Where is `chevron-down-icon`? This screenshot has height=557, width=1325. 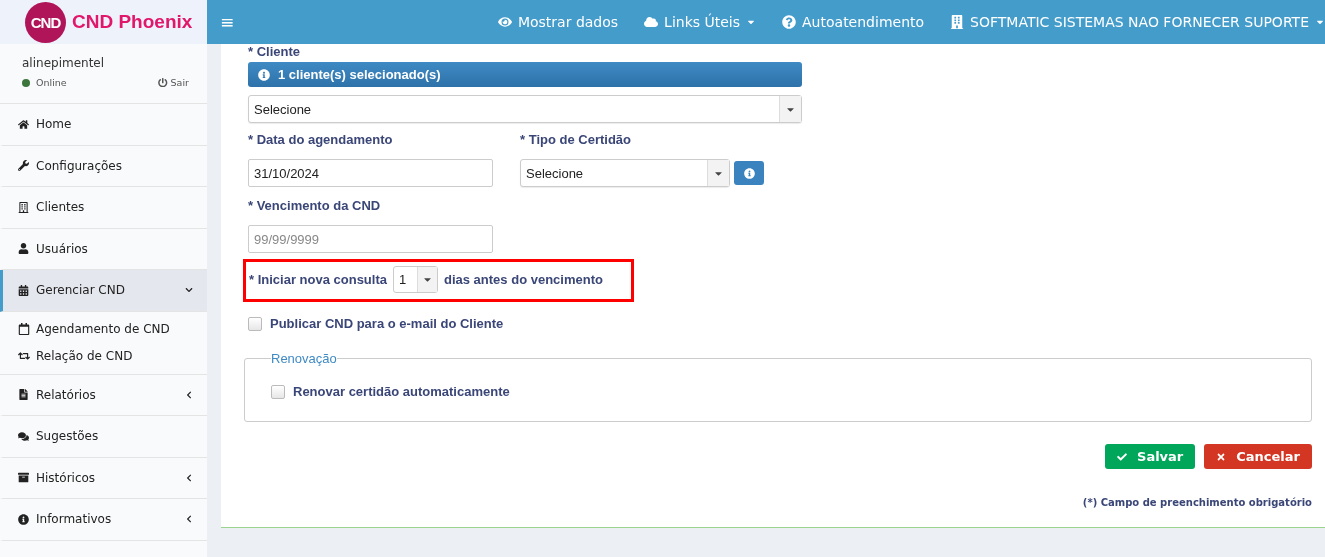
chevron-down-icon is located at coordinates (189, 290).